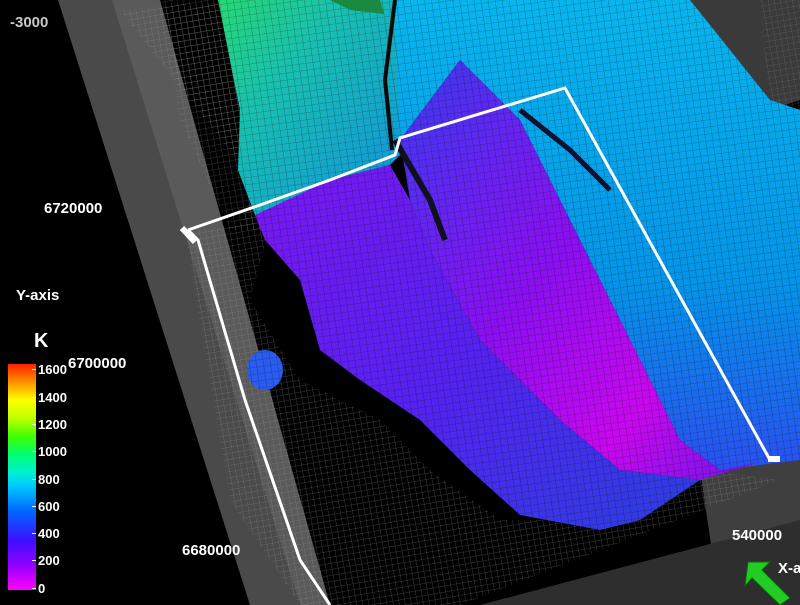 This screenshot has height=605, width=800. What do you see at coordinates (41, 341) in the screenshot?
I see `legend-title: K` at bounding box center [41, 341].